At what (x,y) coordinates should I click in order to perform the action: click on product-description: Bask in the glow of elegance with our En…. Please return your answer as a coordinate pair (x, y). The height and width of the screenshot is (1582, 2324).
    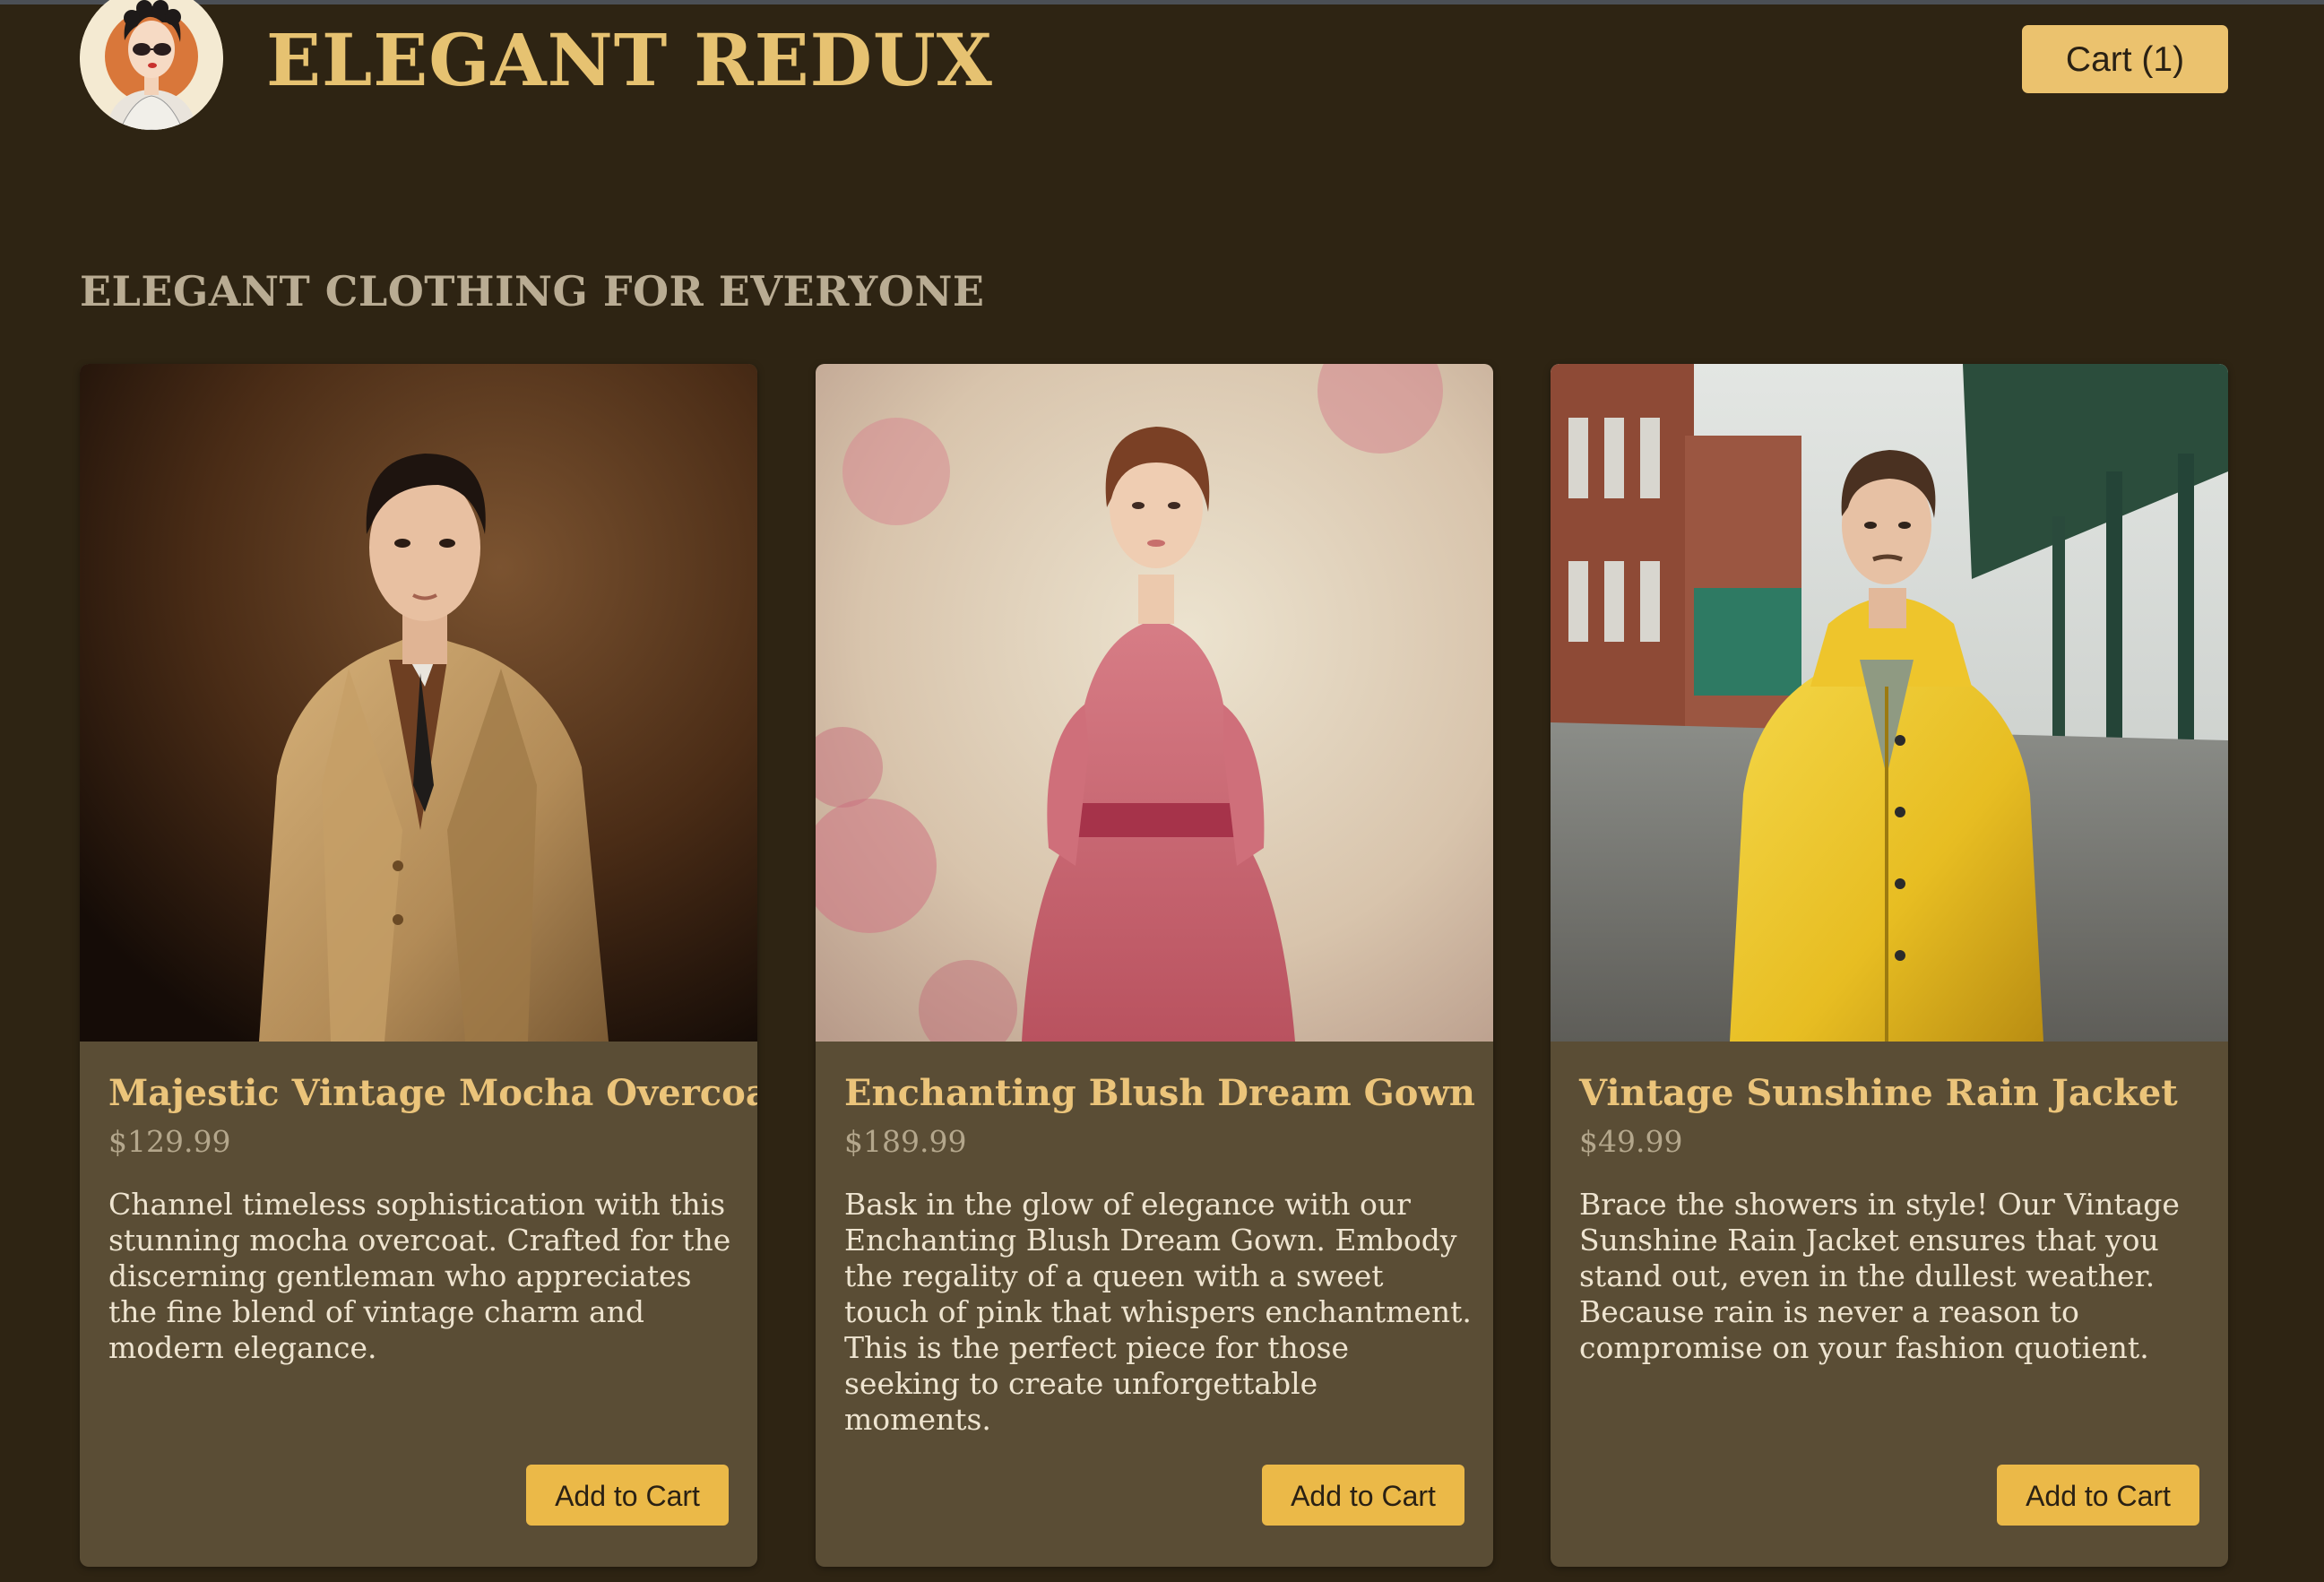
    Looking at the image, I should click on (1158, 1312).